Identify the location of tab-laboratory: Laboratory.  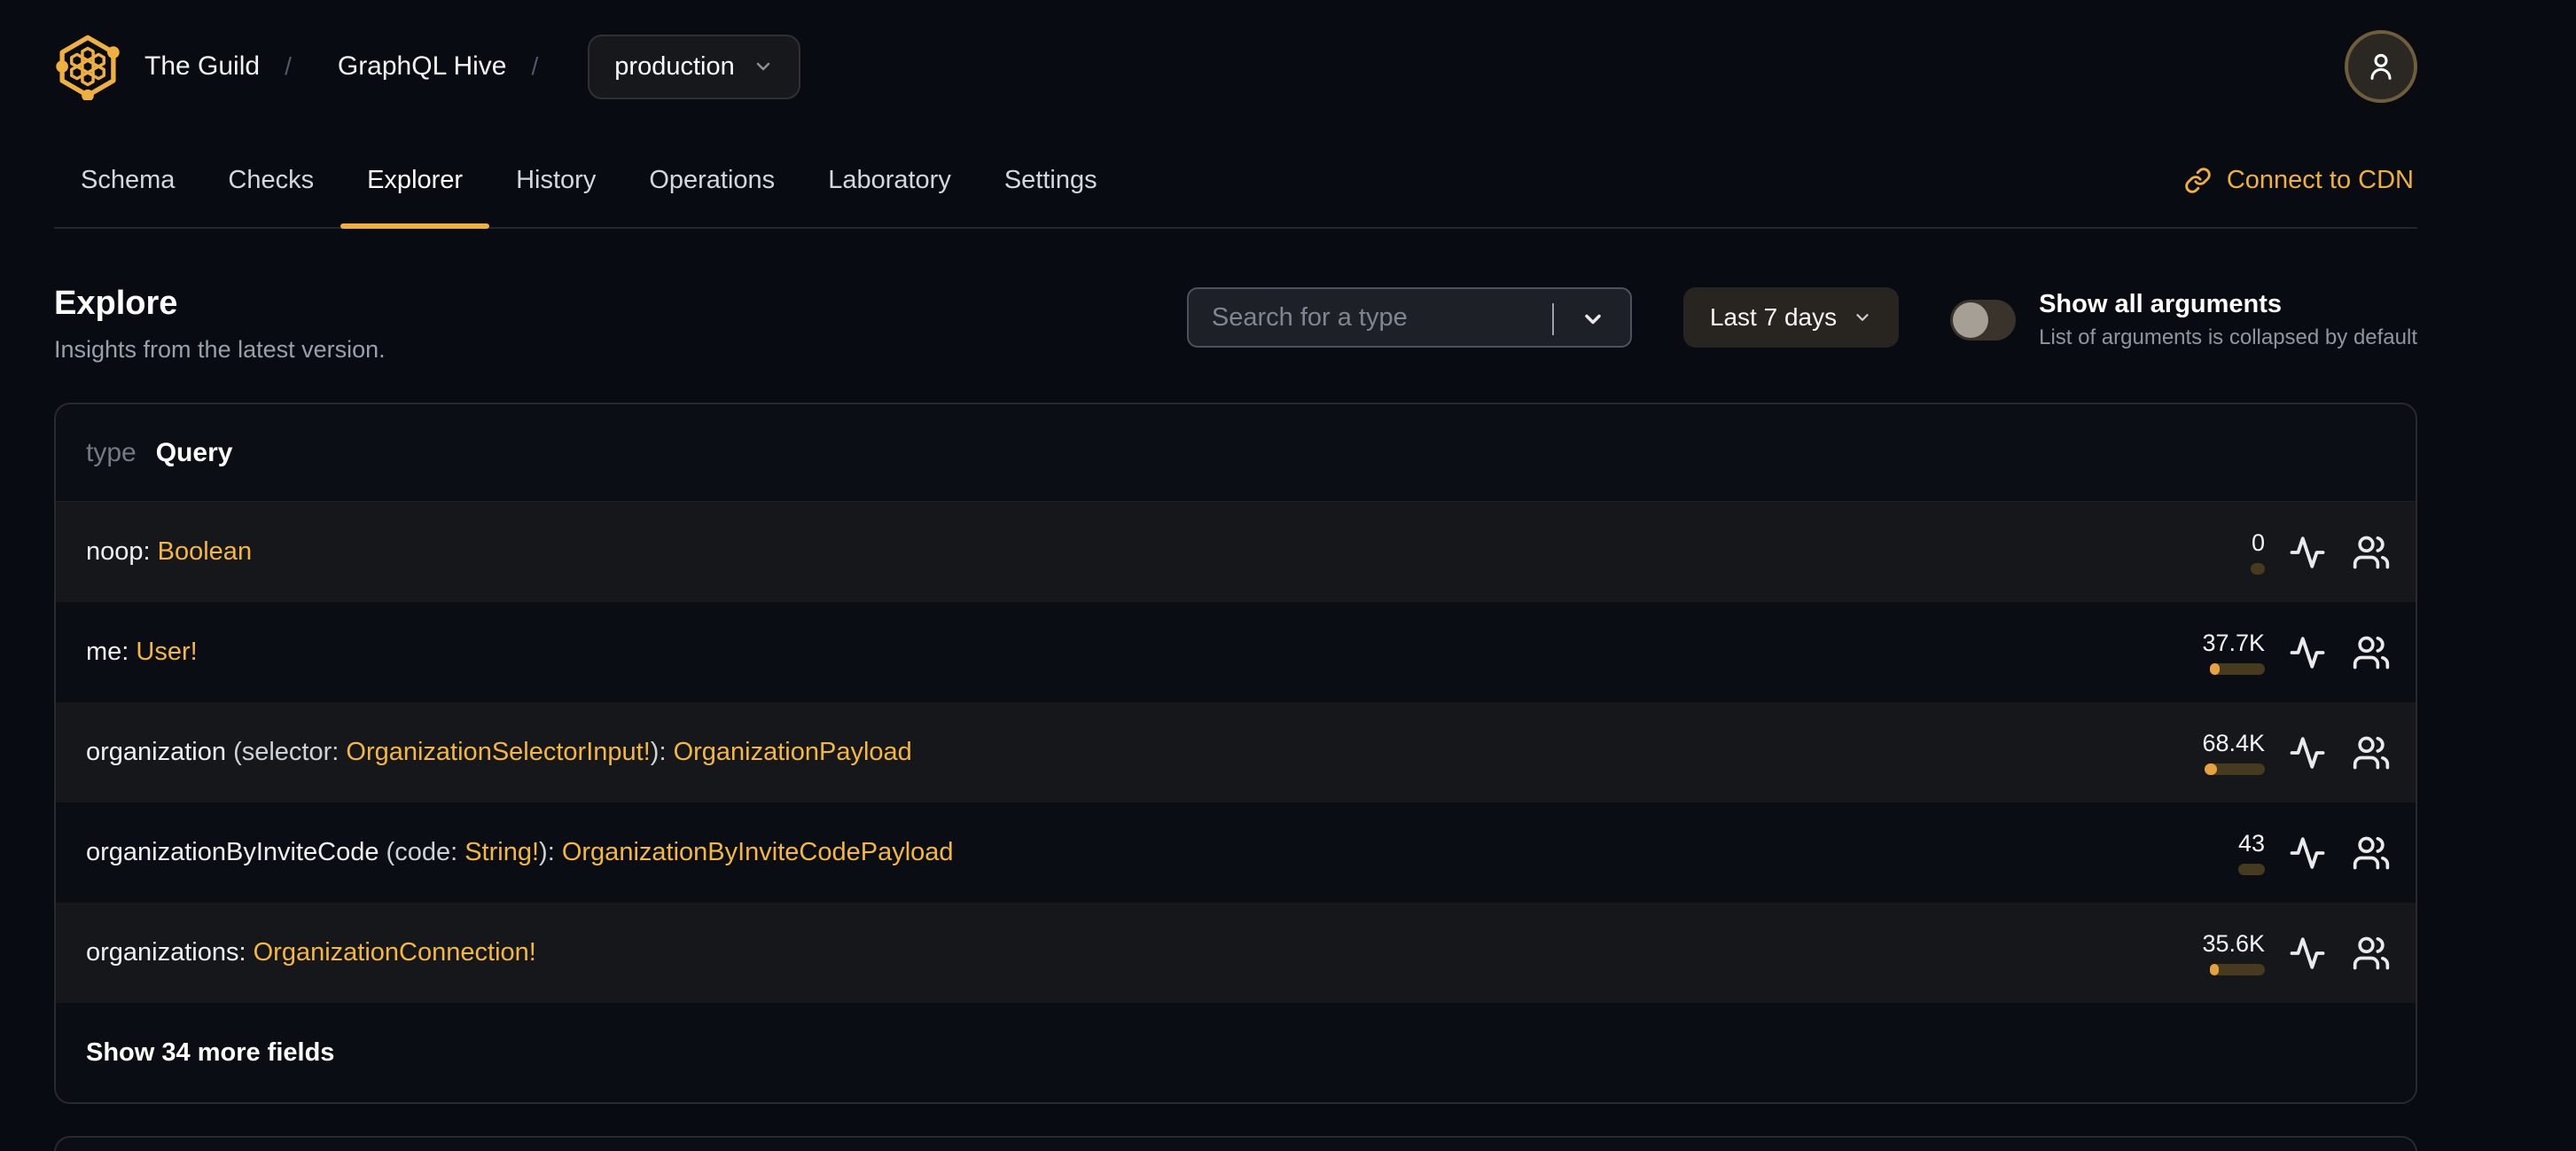
(889, 180).